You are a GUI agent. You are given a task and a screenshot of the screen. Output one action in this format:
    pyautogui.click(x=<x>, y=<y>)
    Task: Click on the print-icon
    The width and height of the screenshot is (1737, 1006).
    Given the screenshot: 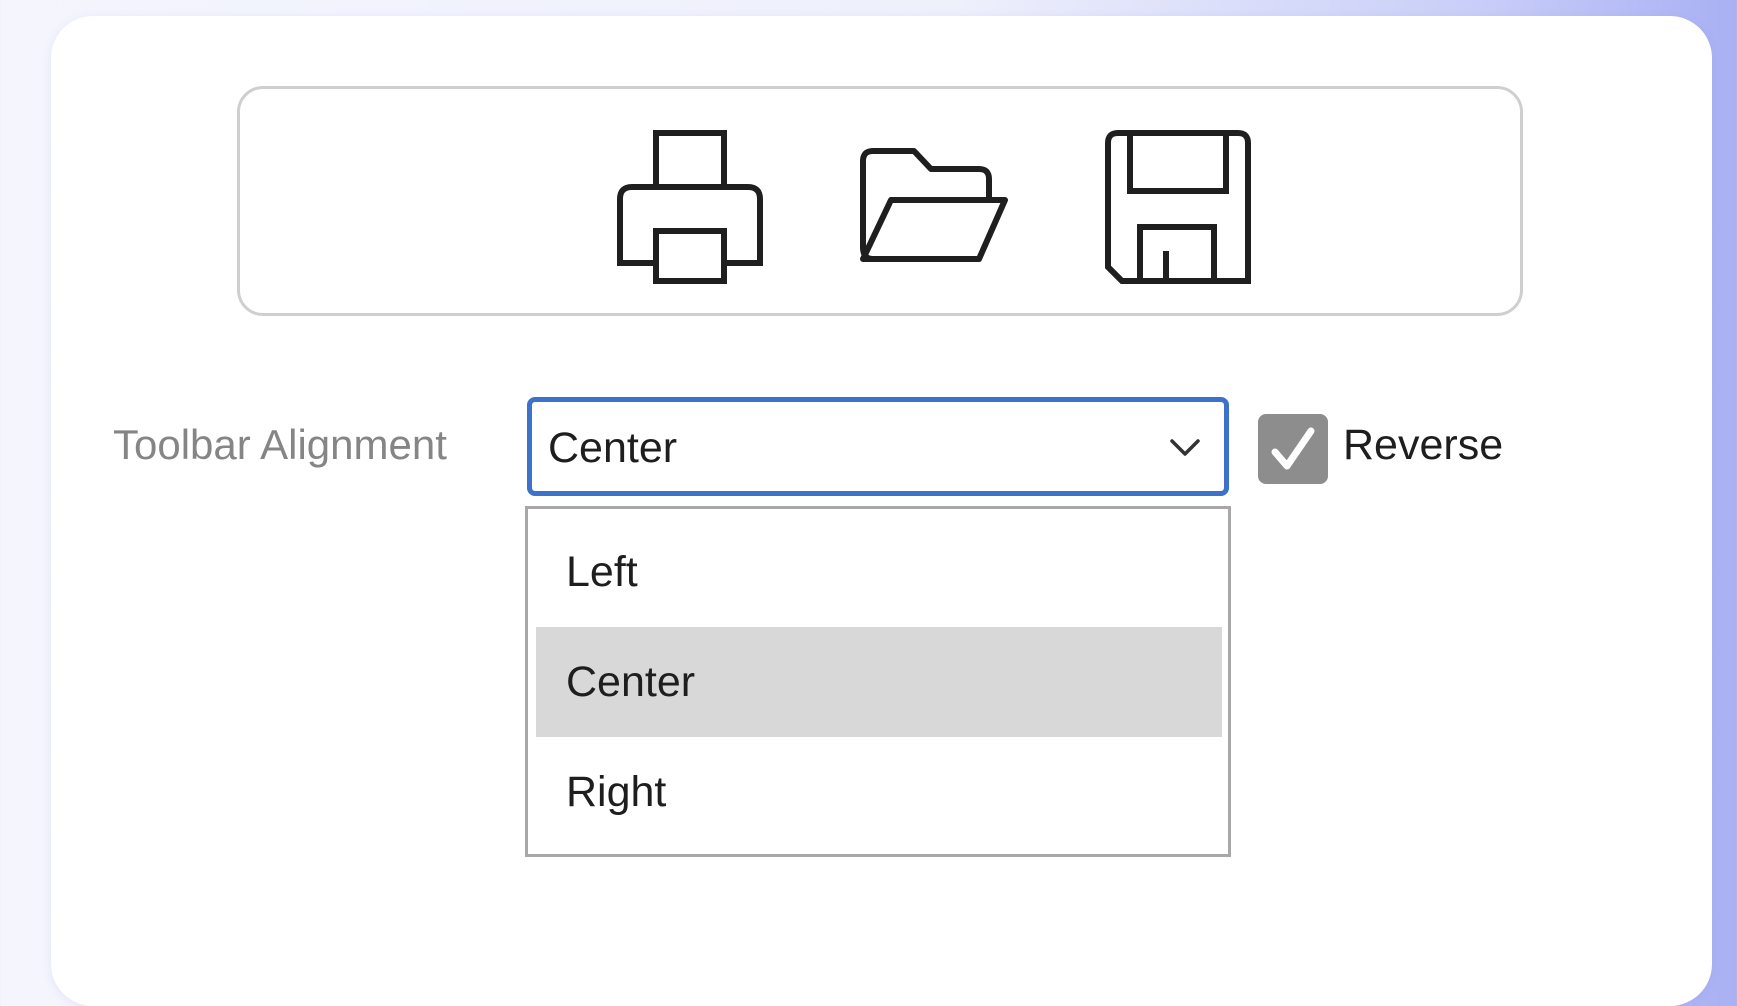 What is the action you would take?
    pyautogui.click(x=690, y=207)
    